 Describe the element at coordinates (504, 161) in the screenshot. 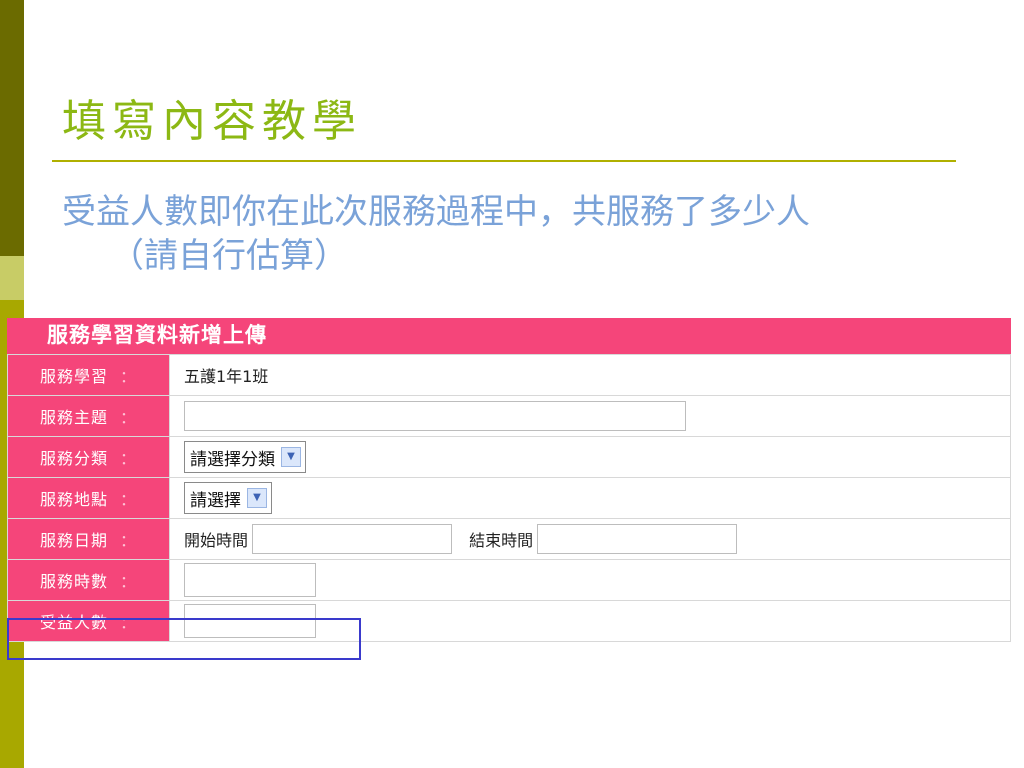

I see `title-divider` at that location.